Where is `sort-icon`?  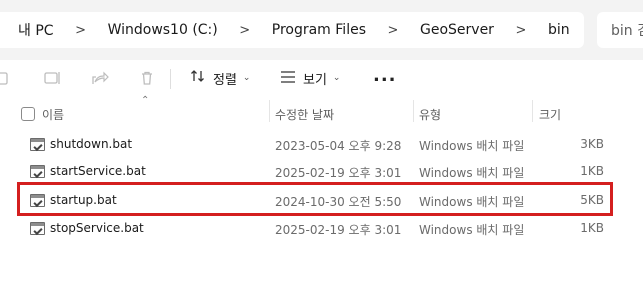 sort-icon is located at coordinates (198, 78).